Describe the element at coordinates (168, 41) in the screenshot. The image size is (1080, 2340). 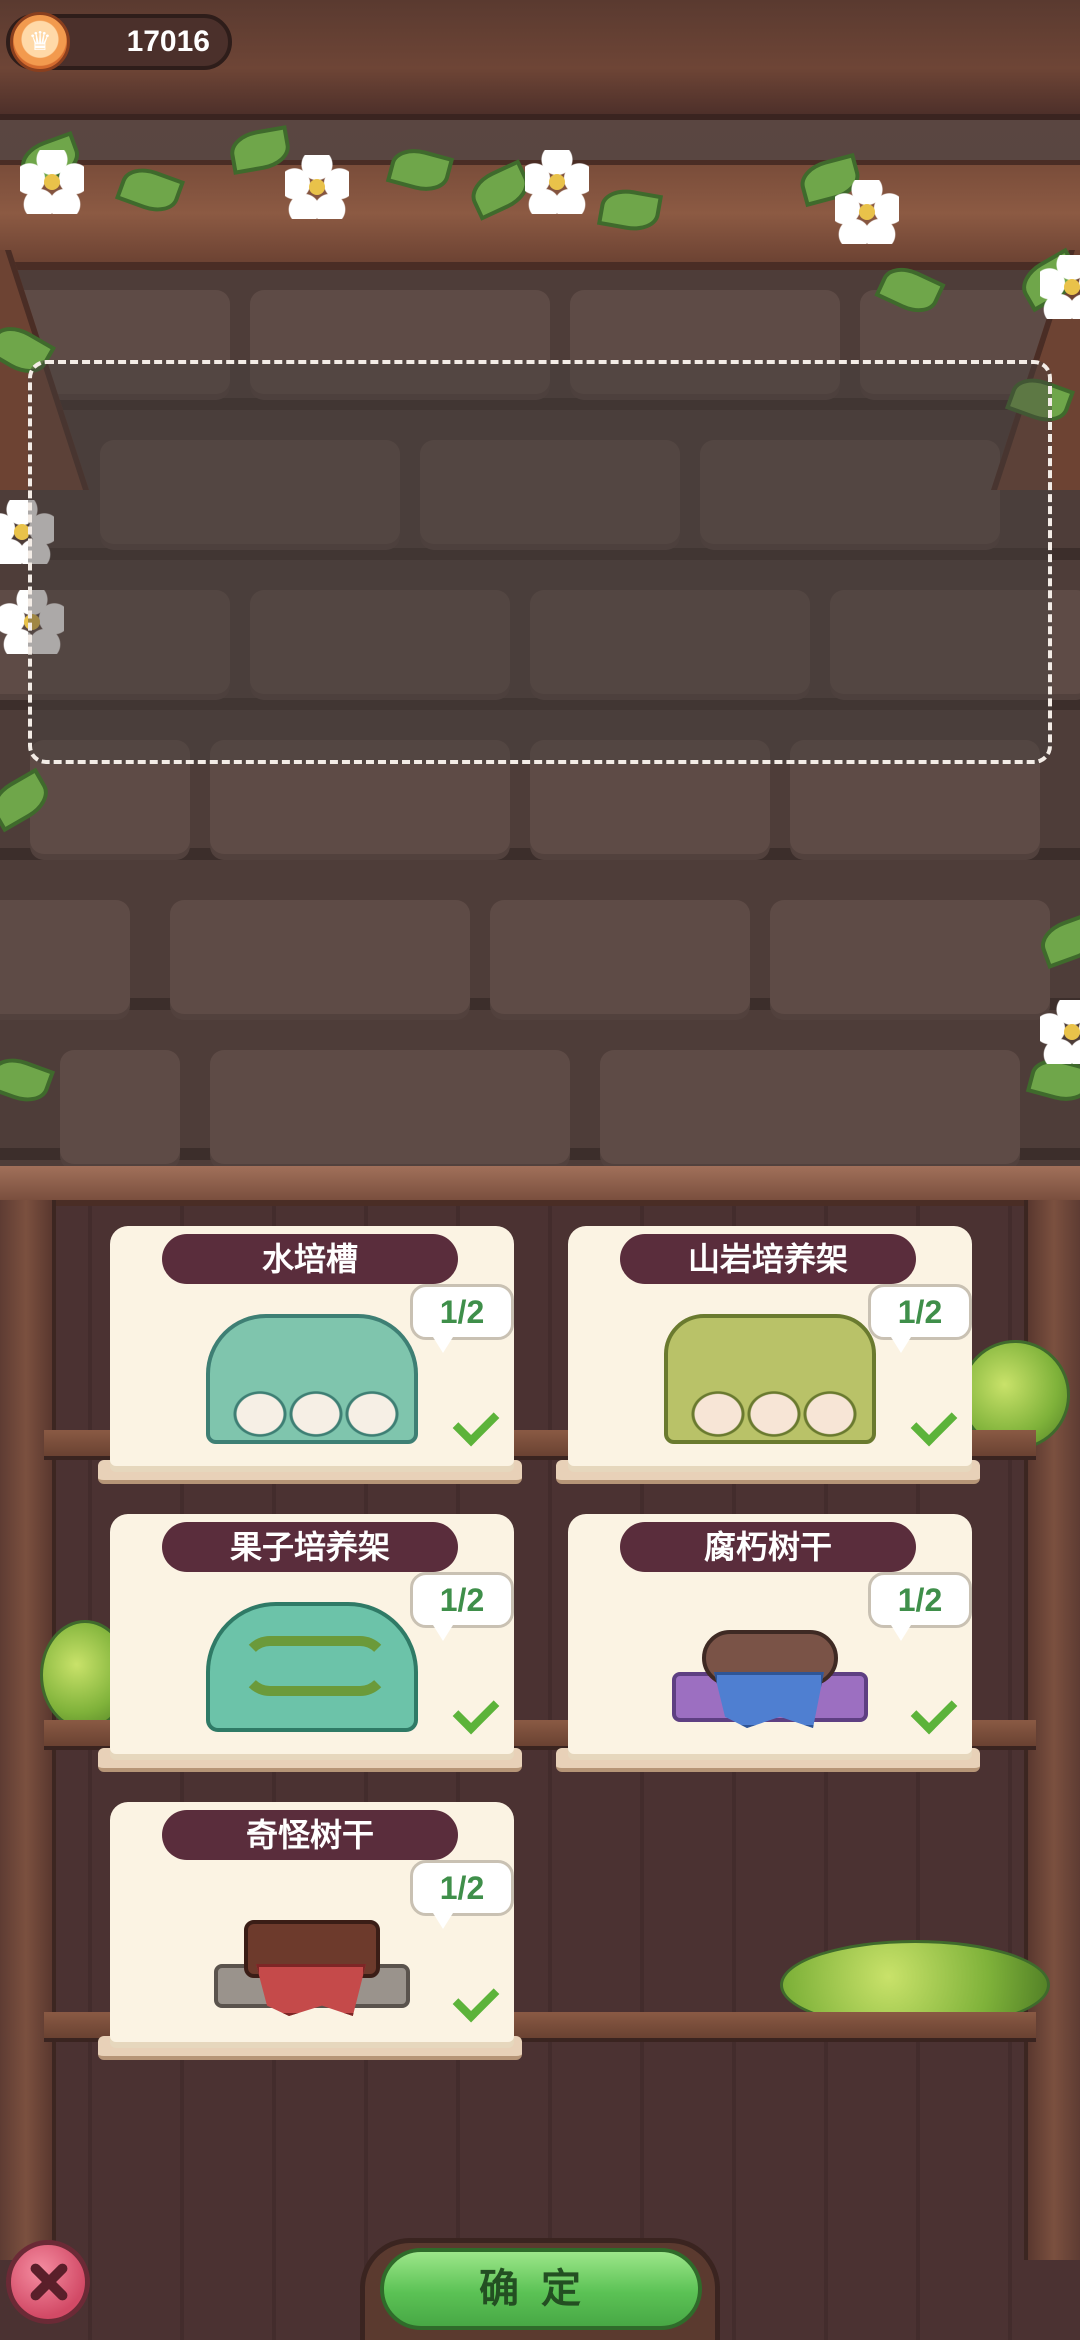
I see `currency-value: 17016` at that location.